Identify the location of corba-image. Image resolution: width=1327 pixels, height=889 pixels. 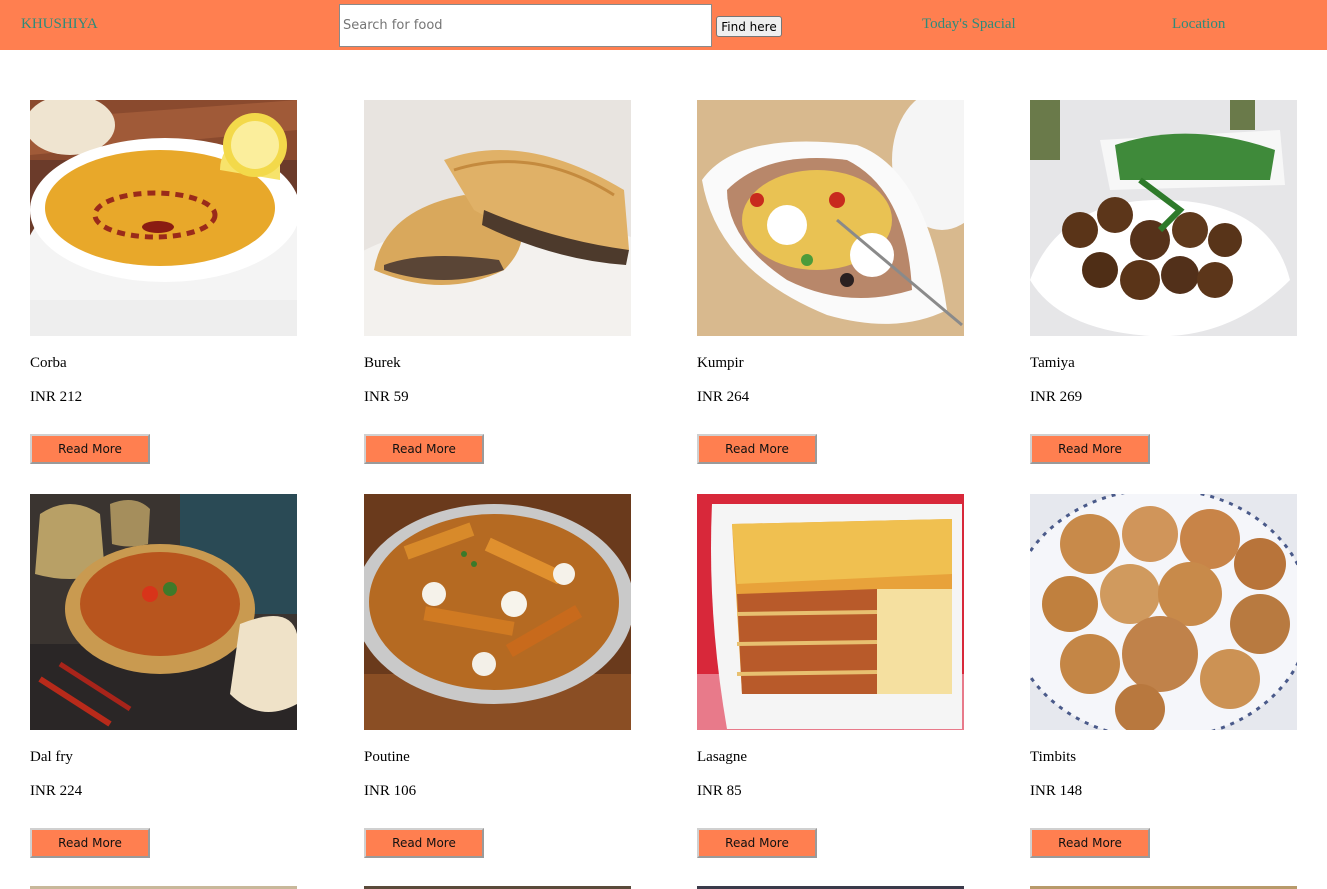
(163, 218).